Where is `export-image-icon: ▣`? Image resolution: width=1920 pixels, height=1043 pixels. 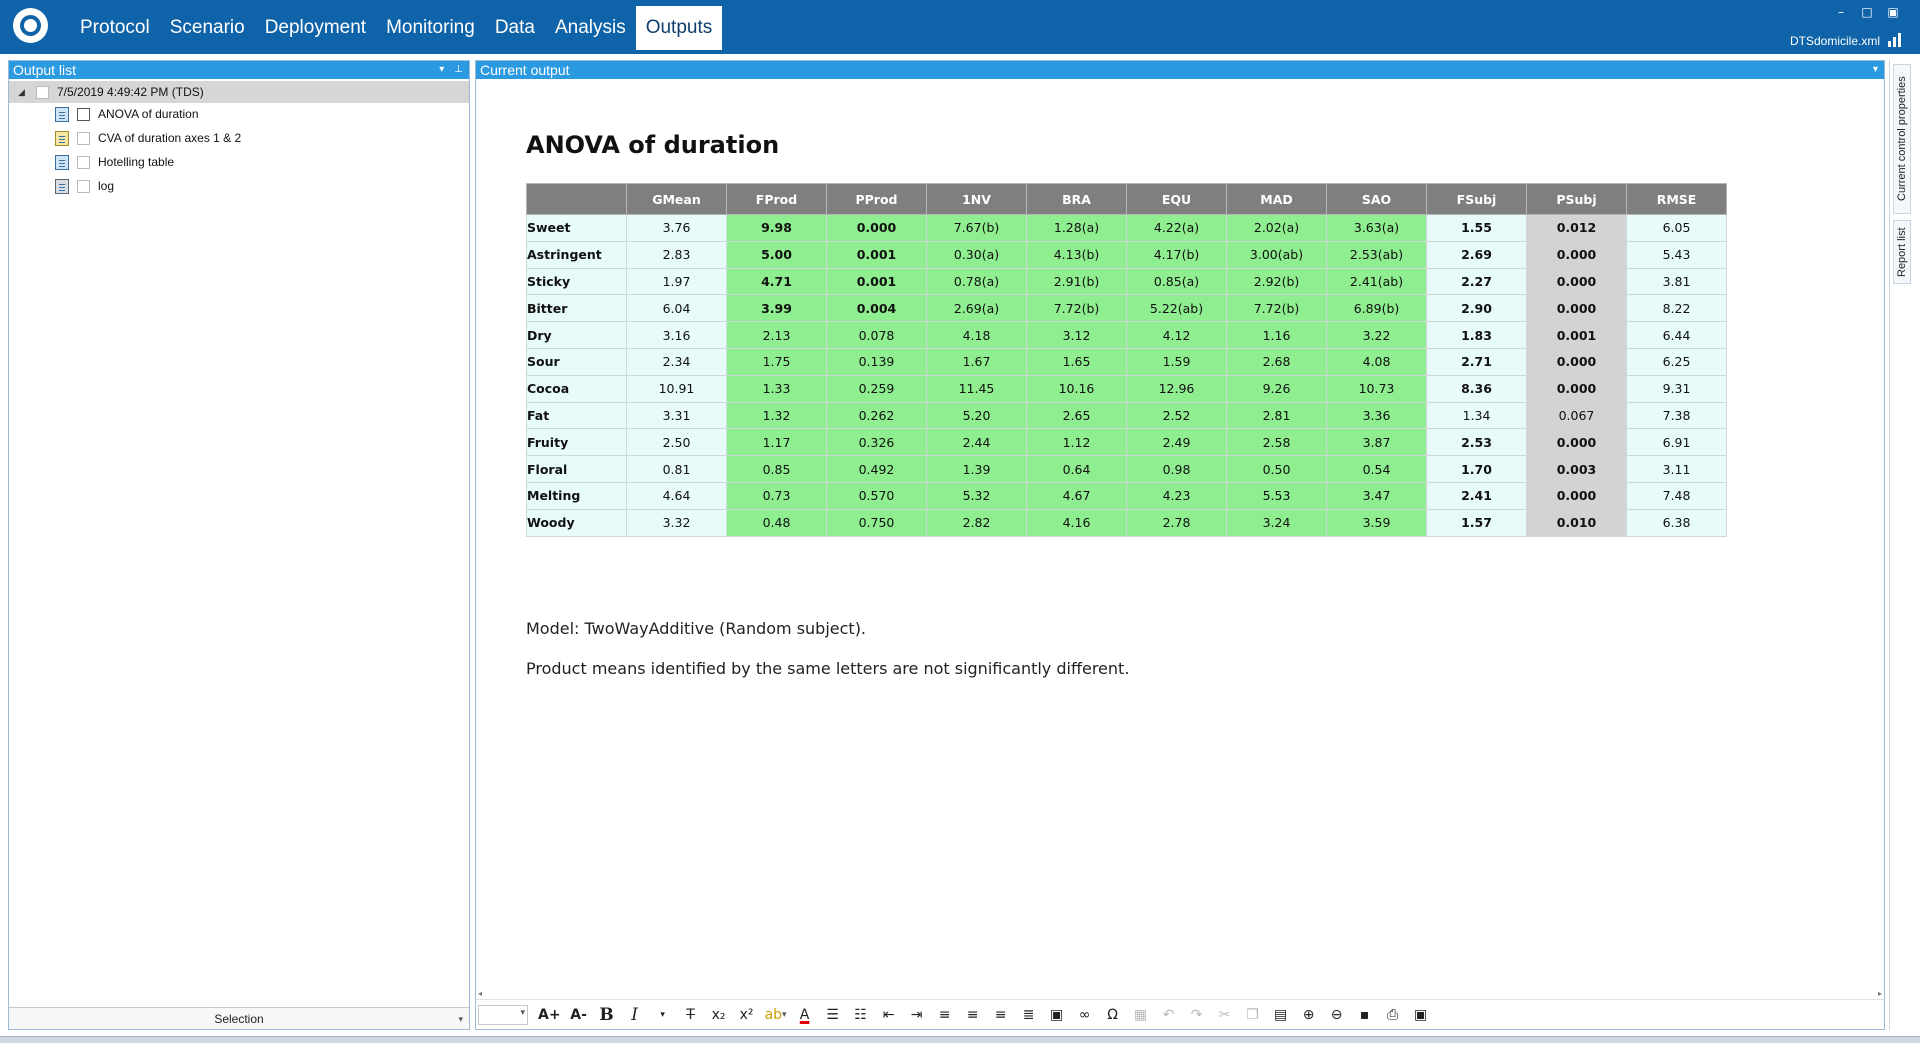 export-image-icon: ▣ is located at coordinates (1421, 1015).